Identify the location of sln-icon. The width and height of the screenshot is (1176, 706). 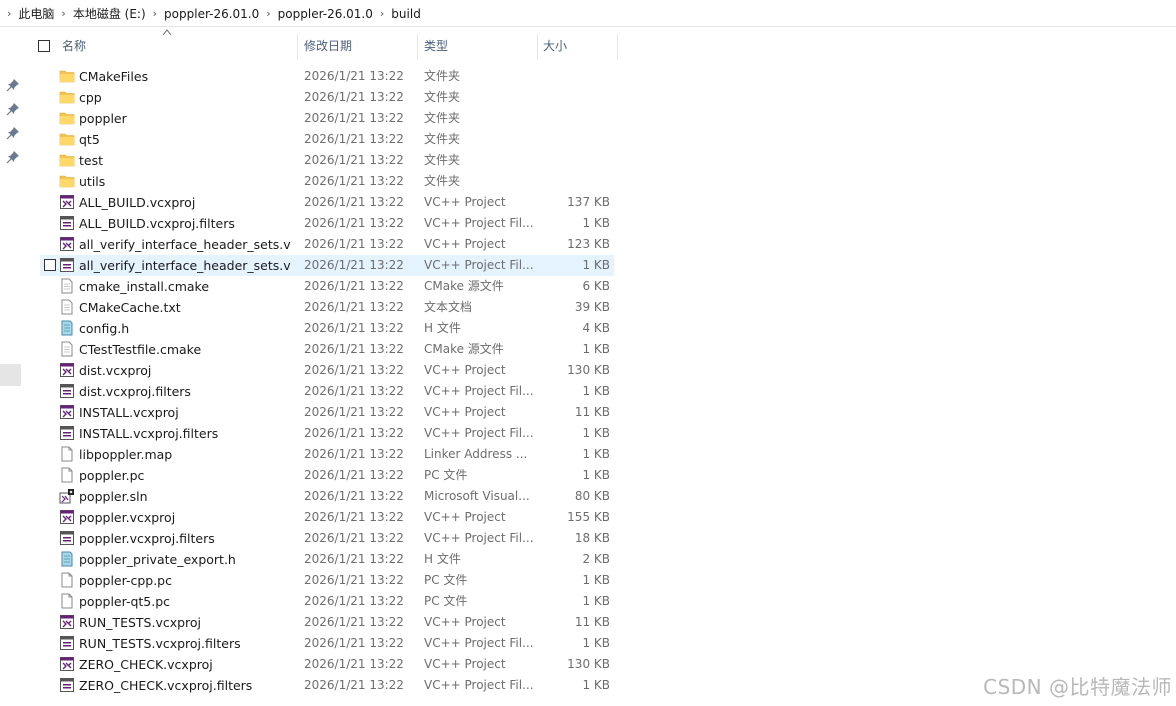
(67, 496).